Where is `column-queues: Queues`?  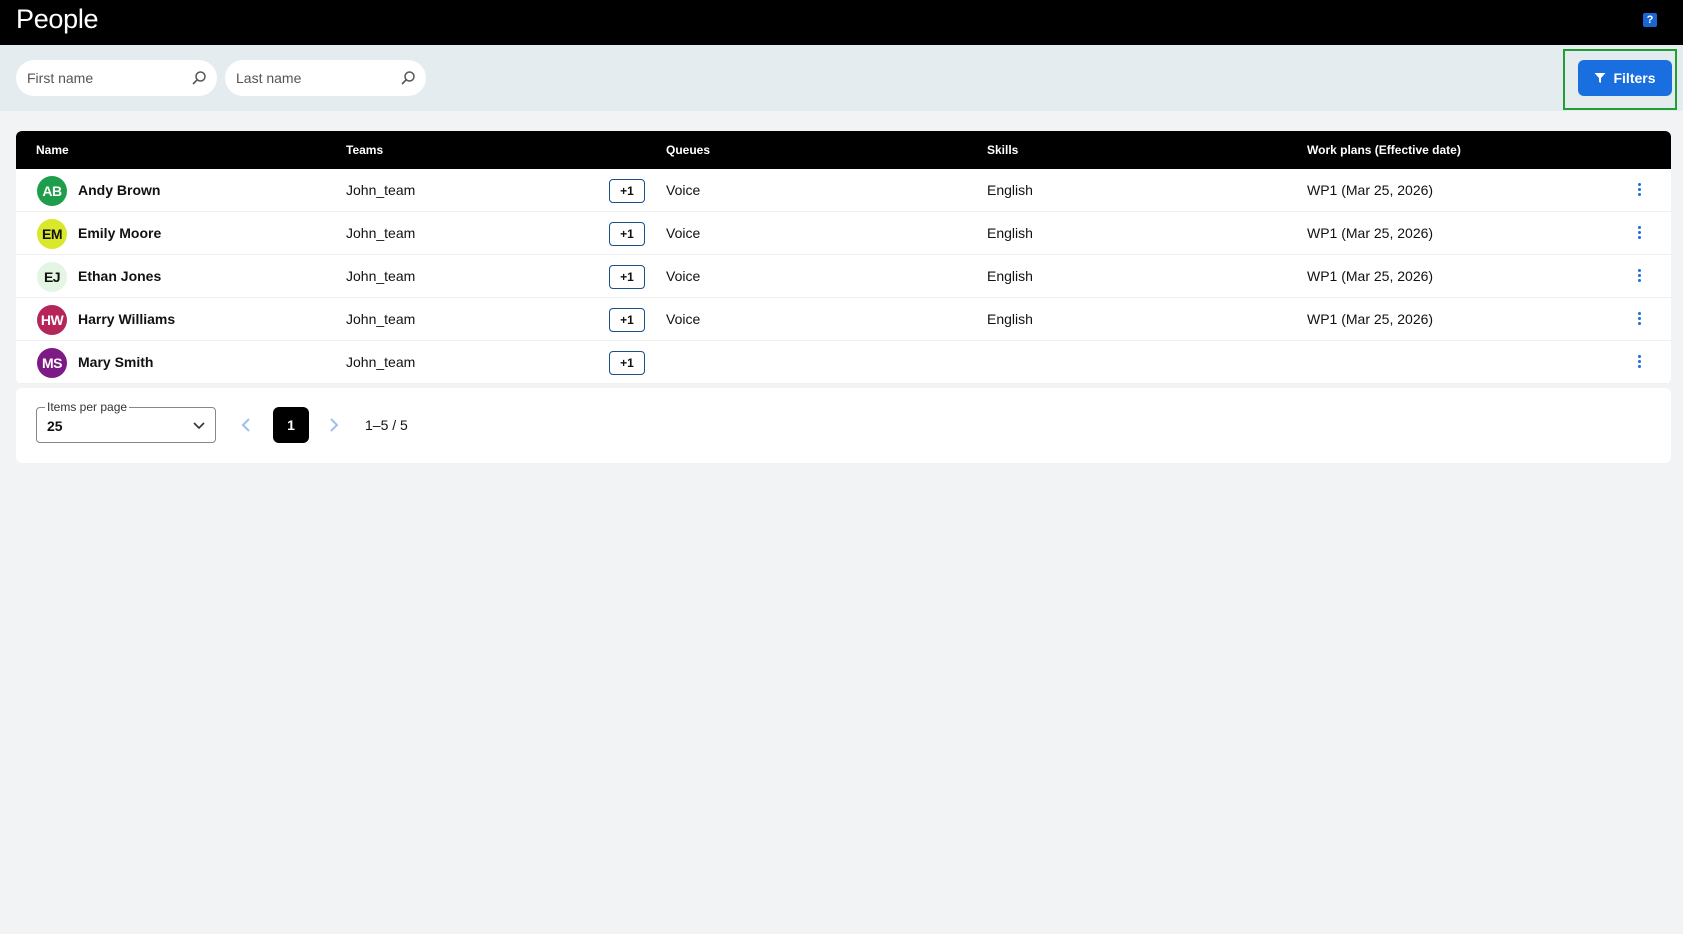
column-queues: Queues is located at coordinates (688, 150).